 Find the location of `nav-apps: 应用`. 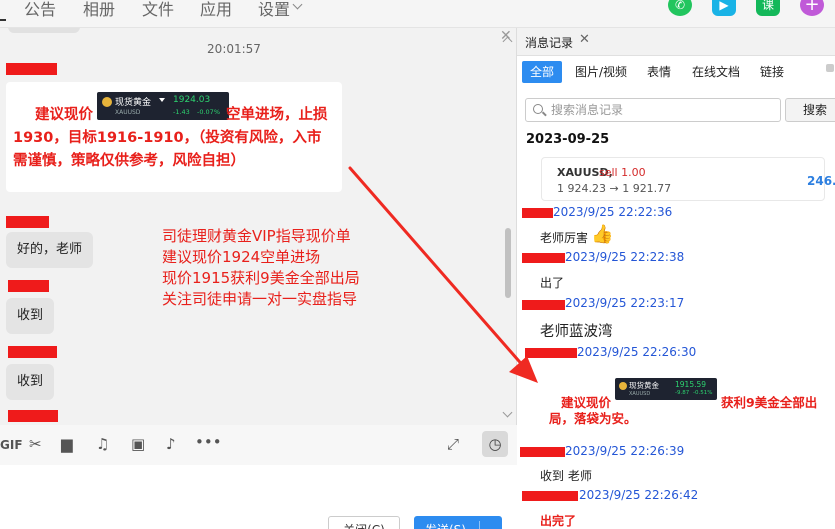

nav-apps: 应用 is located at coordinates (216, 10).